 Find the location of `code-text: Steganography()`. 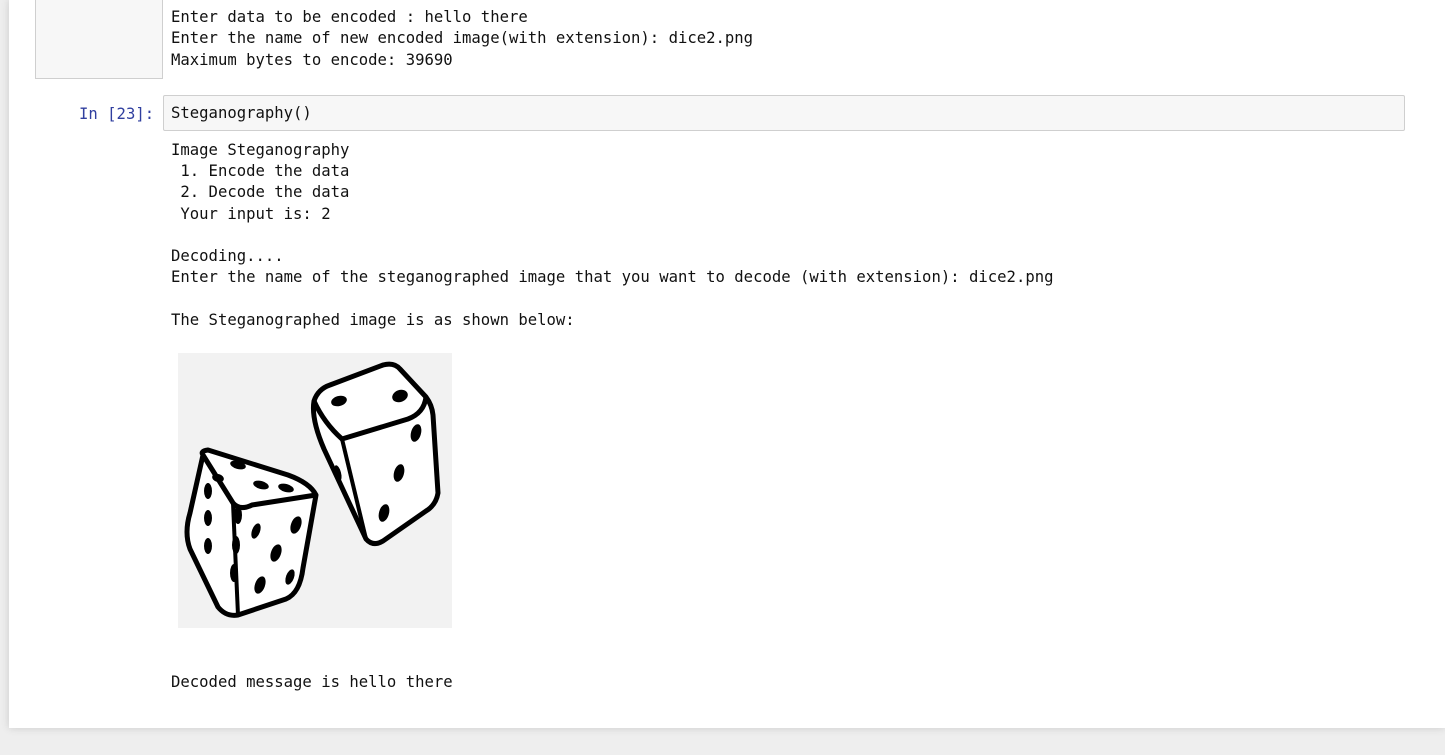

code-text: Steganography() is located at coordinates (241, 113).